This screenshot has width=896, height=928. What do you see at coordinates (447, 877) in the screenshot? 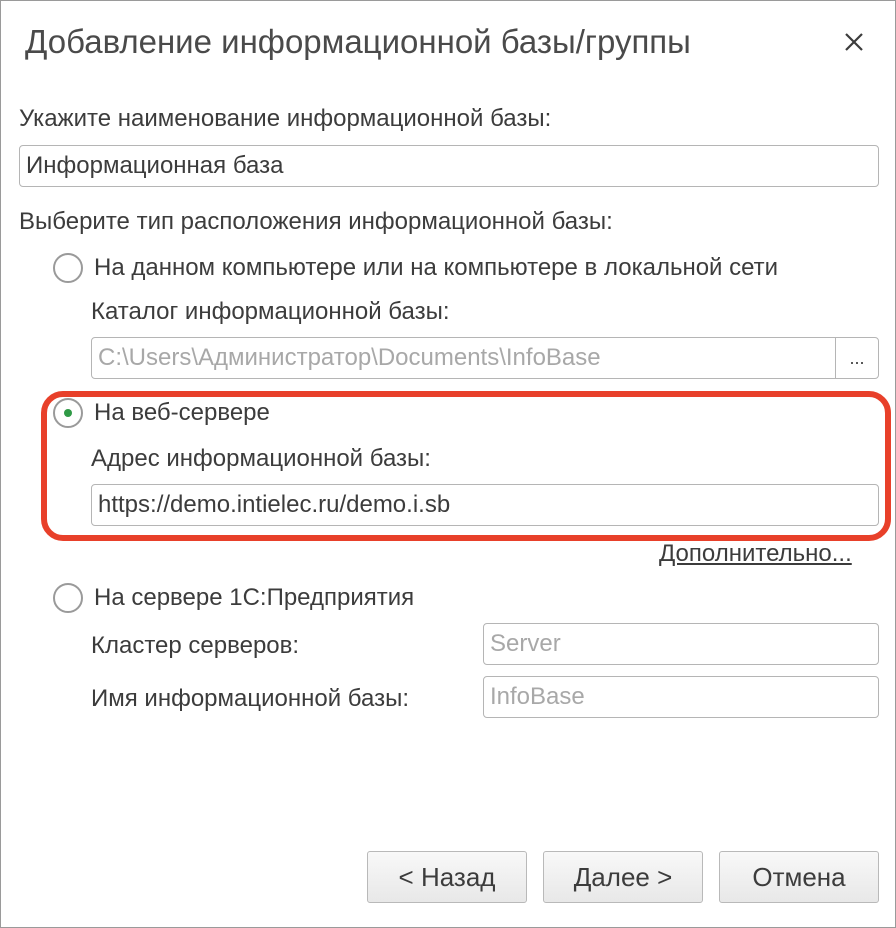
I see `back-button: < Назад` at bounding box center [447, 877].